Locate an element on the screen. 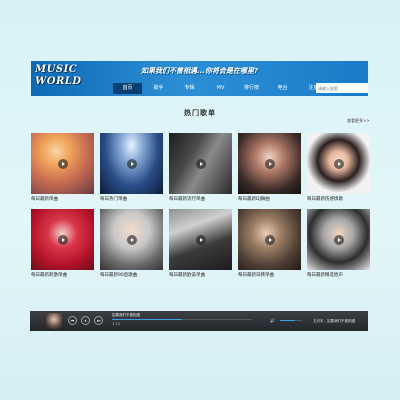 Image resolution: width=400 pixels, height=400 pixels. playlist-card: 每日热门单曲 is located at coordinates (131, 167).